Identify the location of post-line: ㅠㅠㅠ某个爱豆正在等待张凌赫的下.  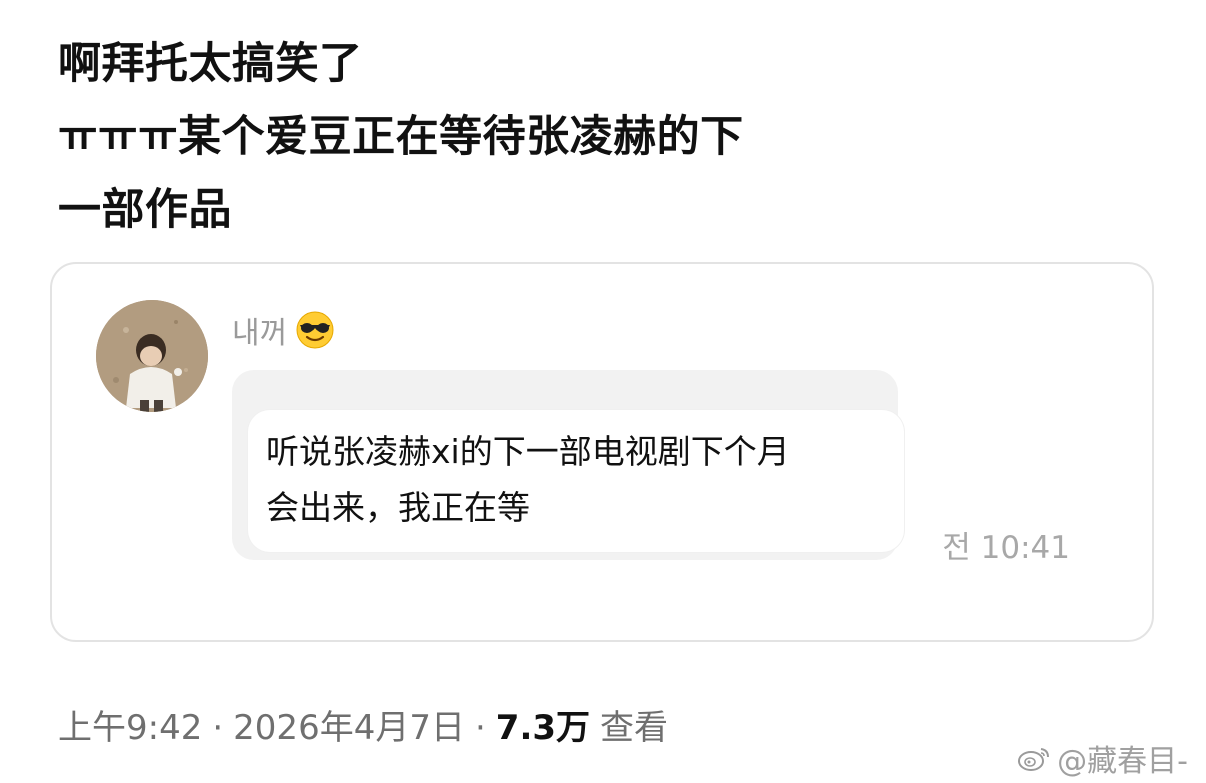
(401, 137).